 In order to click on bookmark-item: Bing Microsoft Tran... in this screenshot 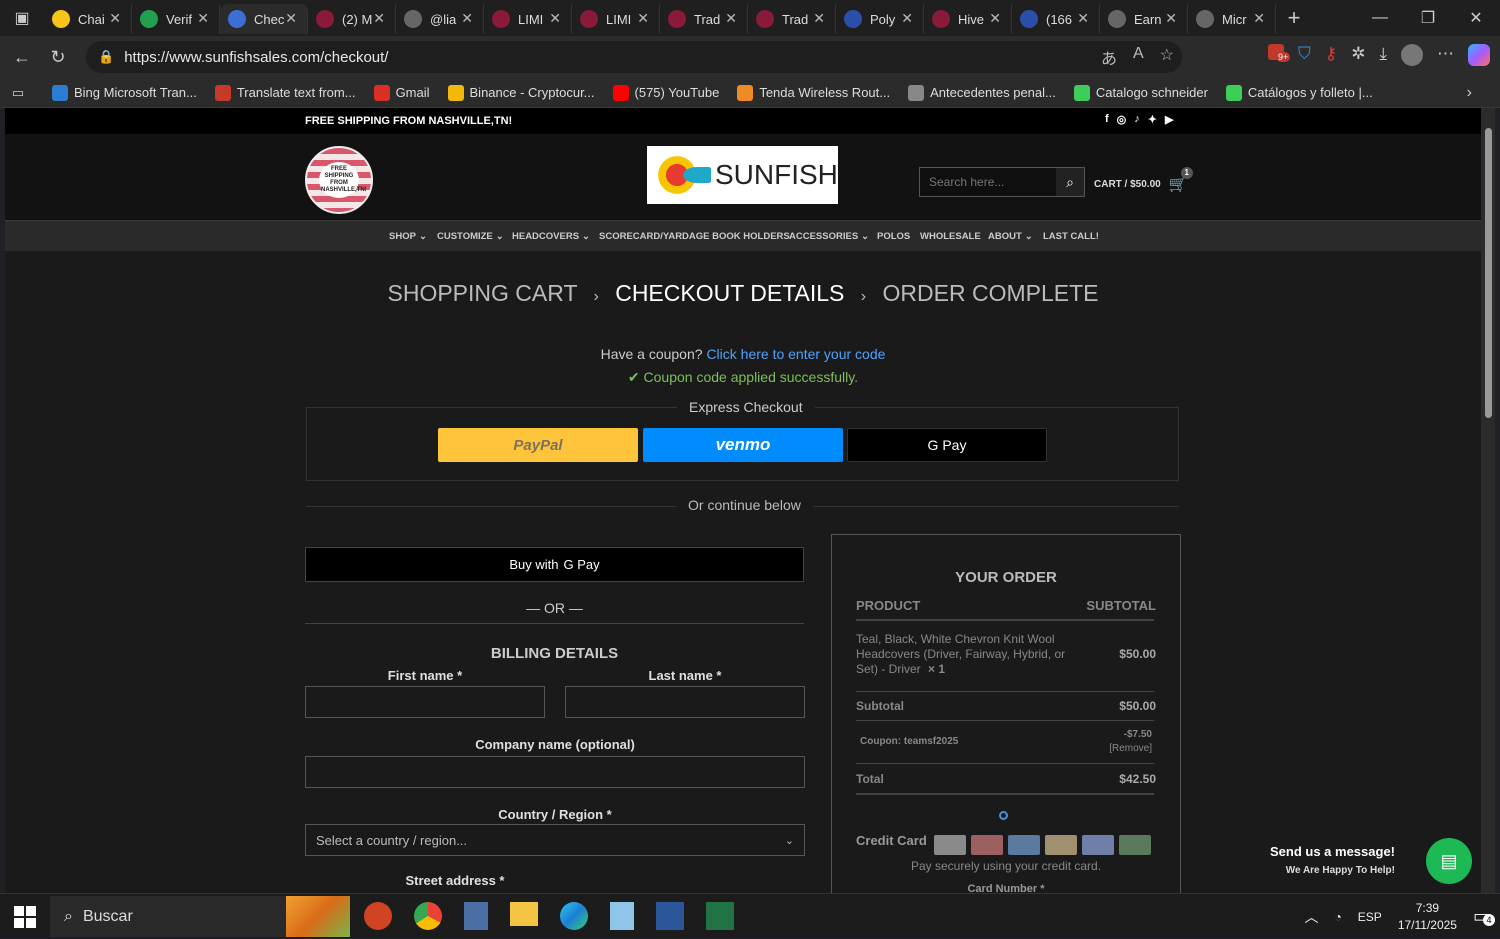, I will do `click(124, 92)`.